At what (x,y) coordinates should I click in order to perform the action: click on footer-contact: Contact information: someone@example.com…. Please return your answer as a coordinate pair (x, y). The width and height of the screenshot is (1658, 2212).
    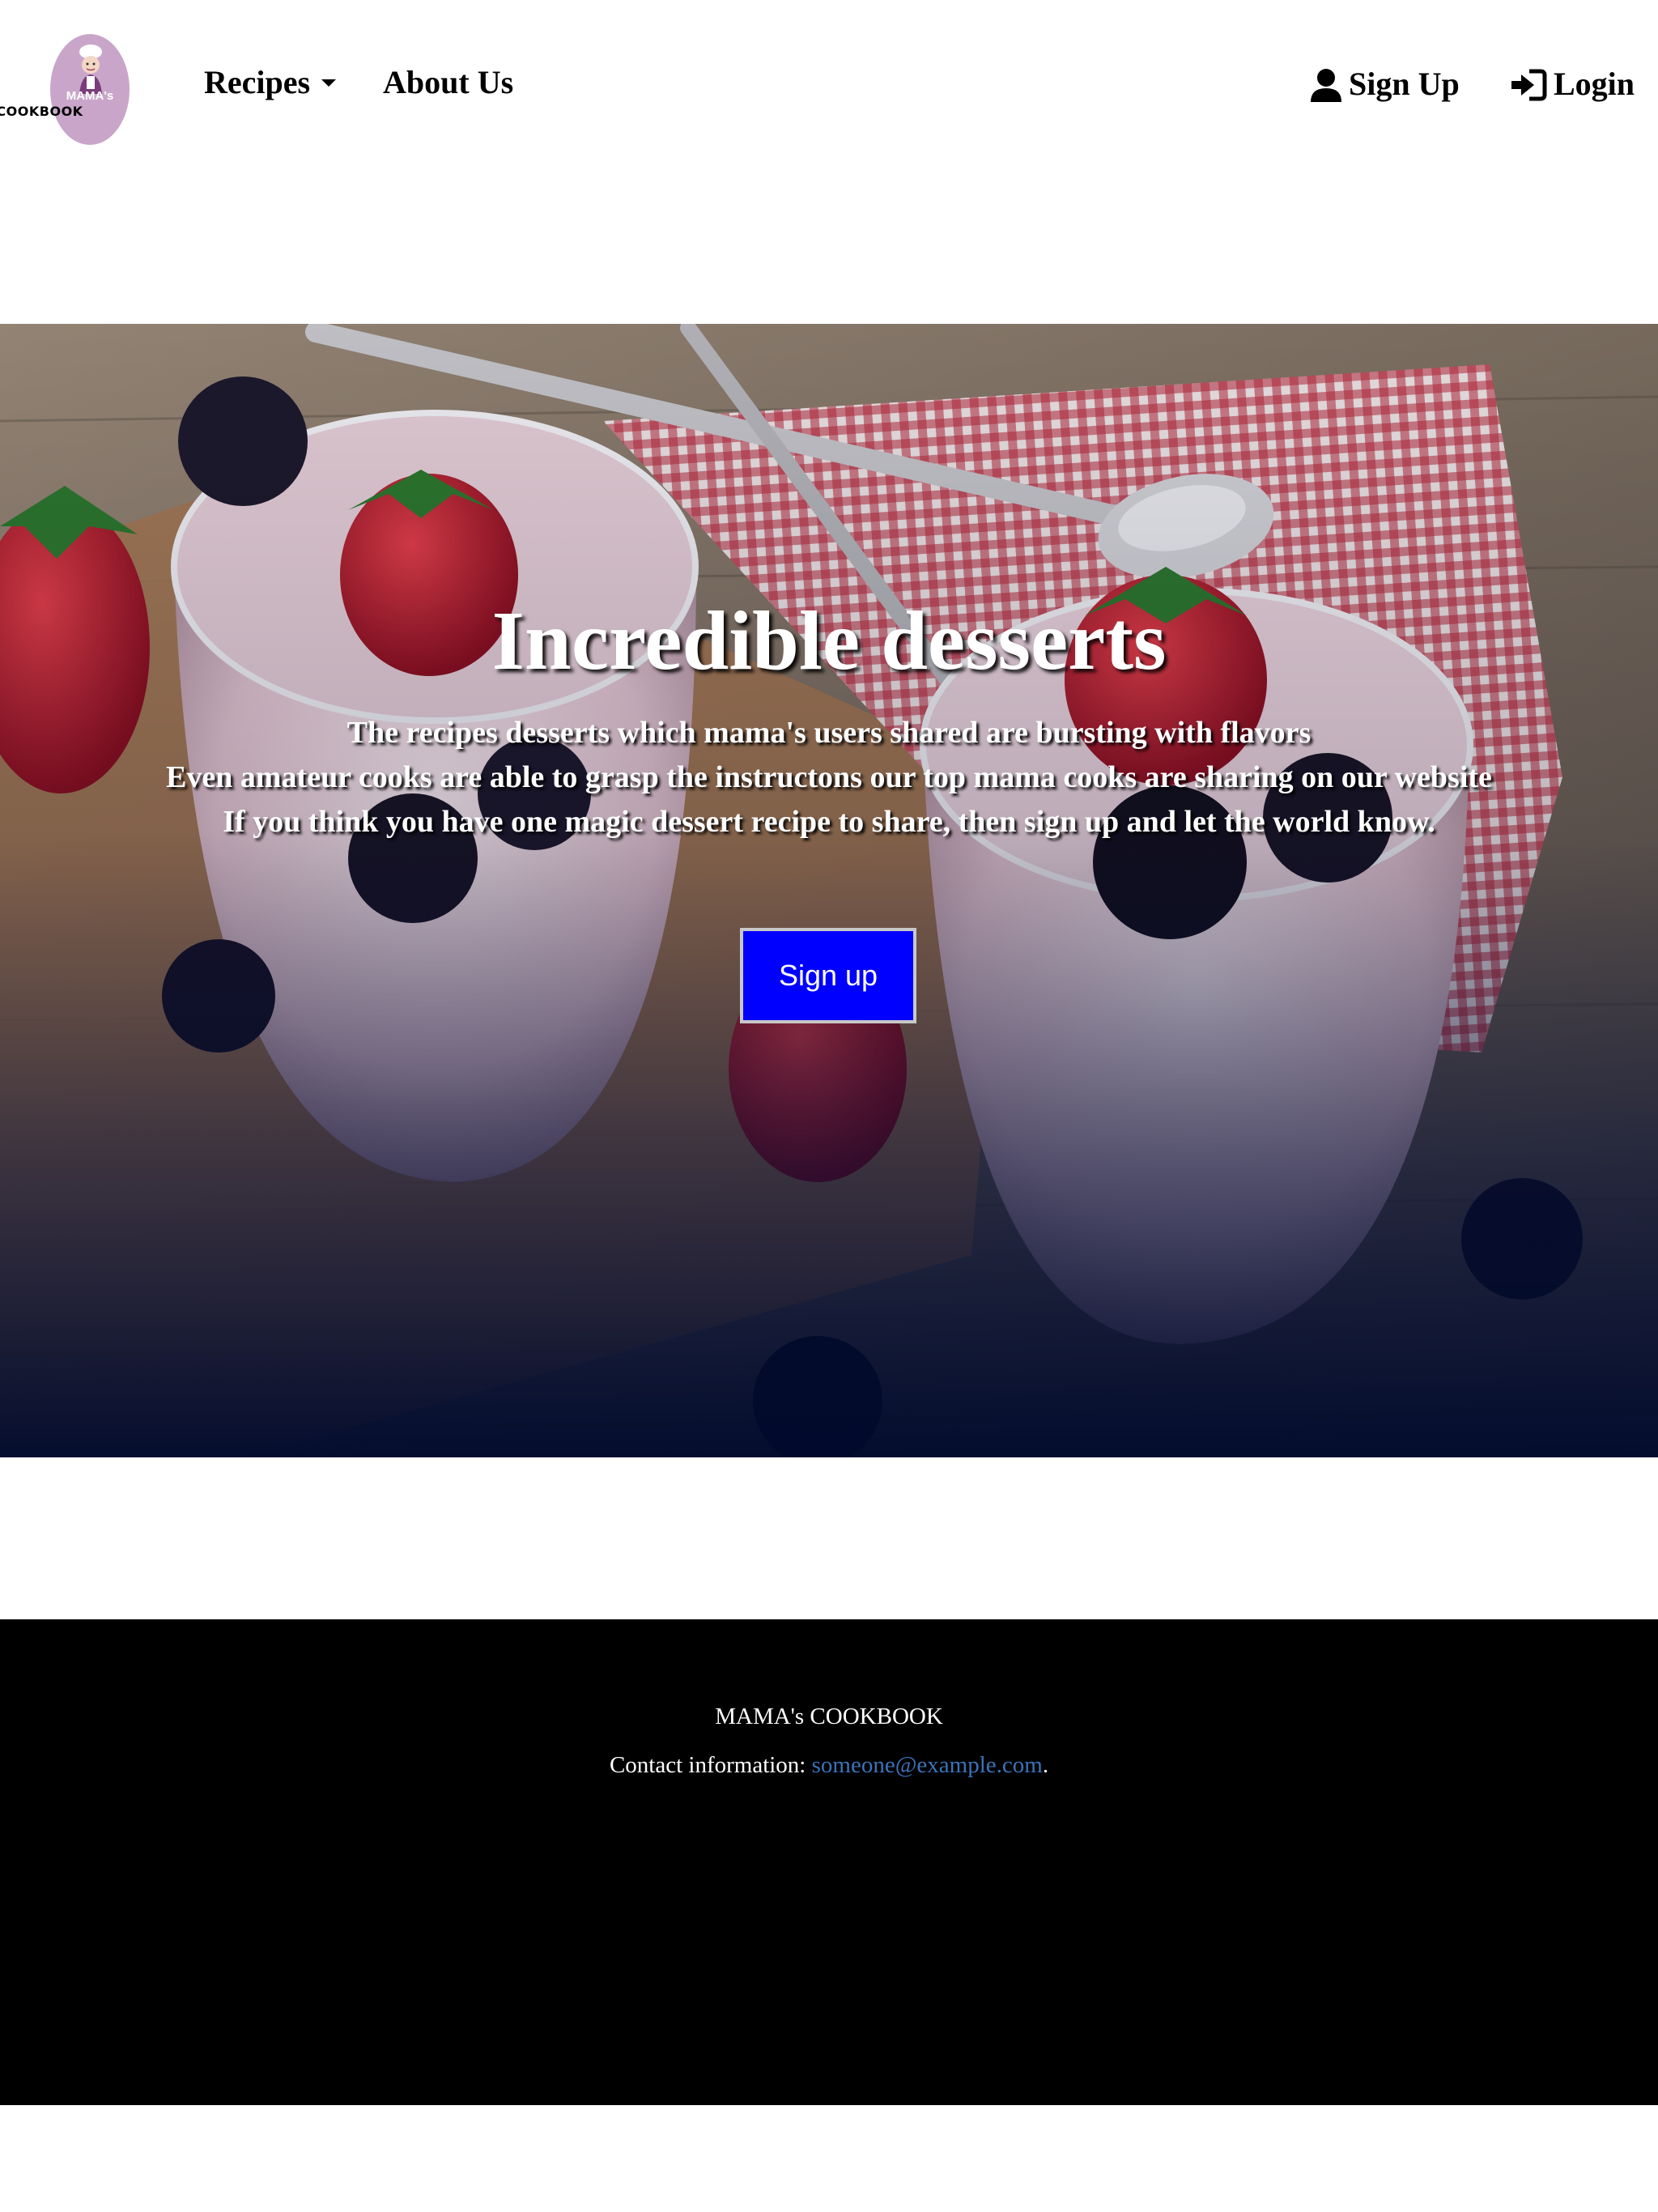
    Looking at the image, I should click on (829, 1765).